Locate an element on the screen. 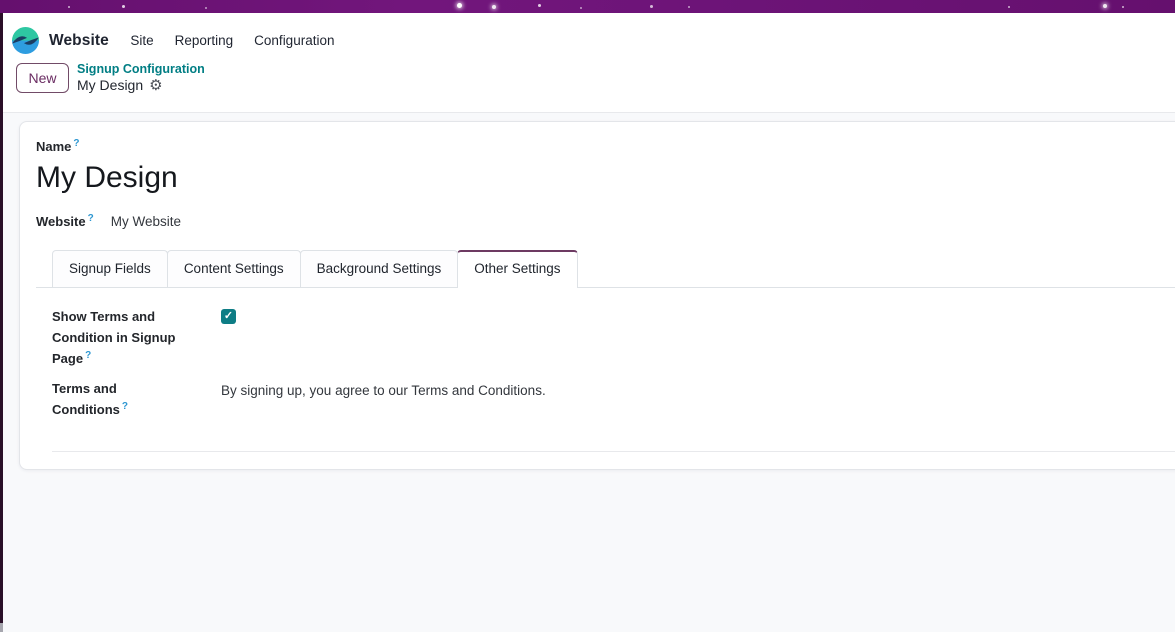 This screenshot has height=632, width=1175. website-field-label: Website? is located at coordinates (65, 220).